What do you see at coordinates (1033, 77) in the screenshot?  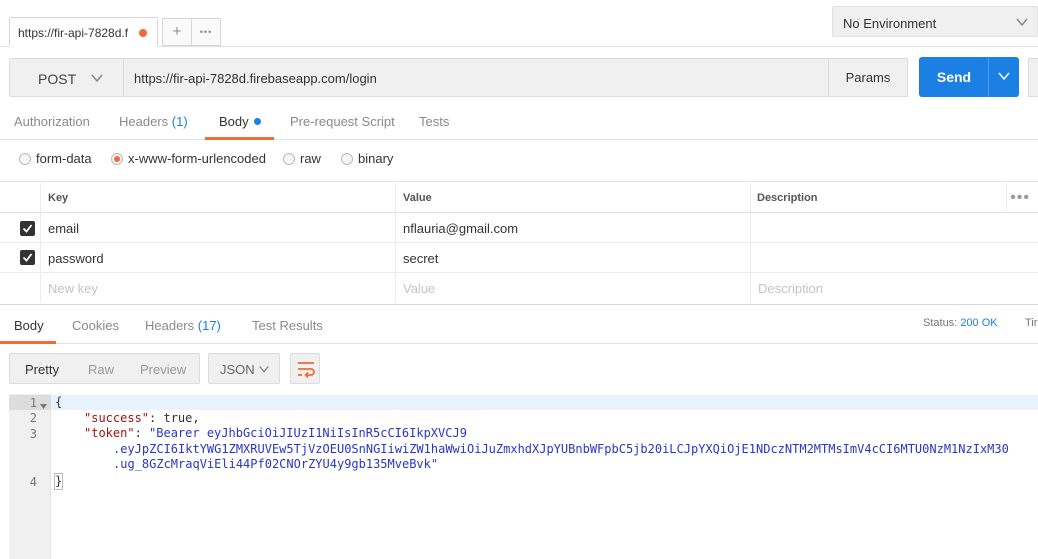 I see `save-button` at bounding box center [1033, 77].